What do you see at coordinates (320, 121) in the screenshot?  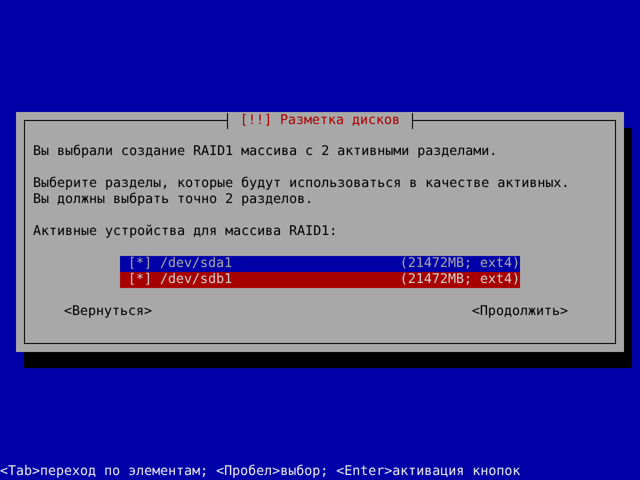 I see `dialog-title: [!!] Разметка дисков` at bounding box center [320, 121].